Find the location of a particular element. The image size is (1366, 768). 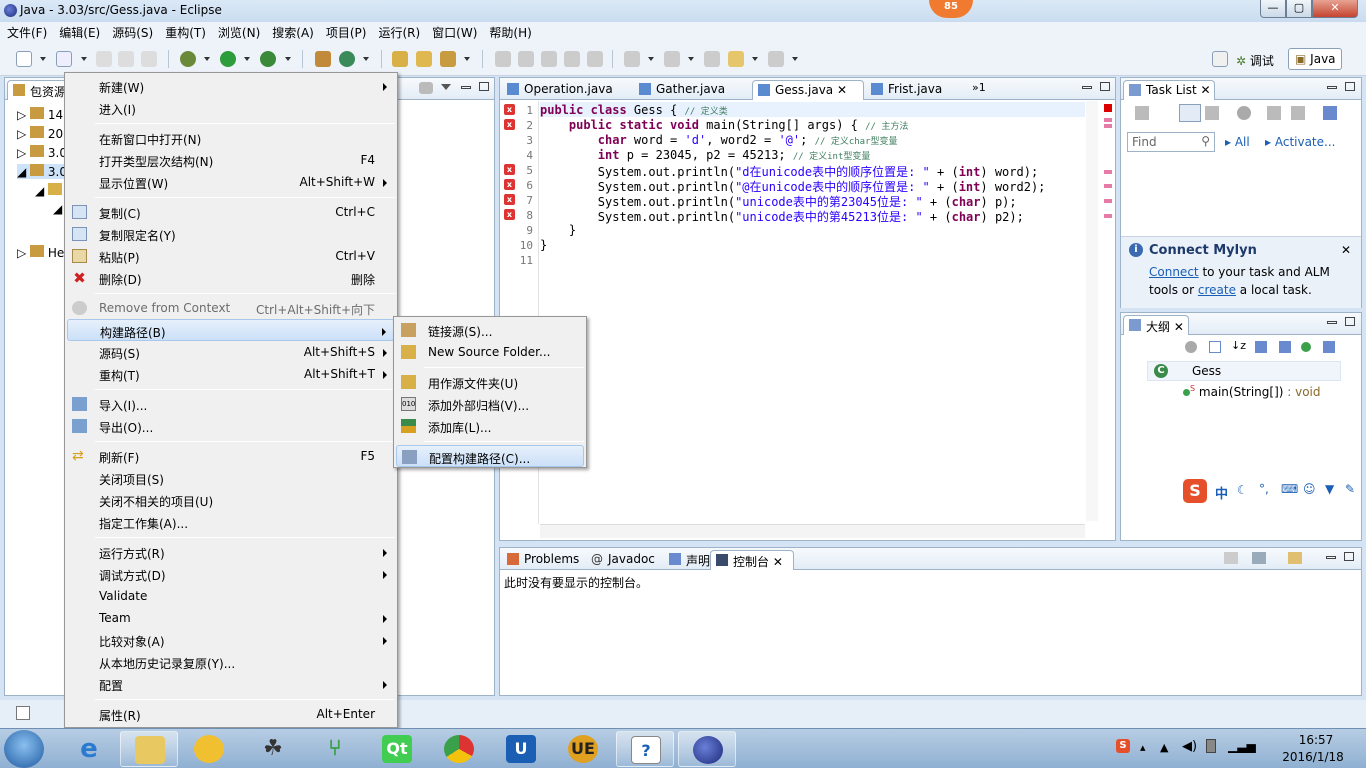

next-annotation-icon is located at coordinates (632, 59).